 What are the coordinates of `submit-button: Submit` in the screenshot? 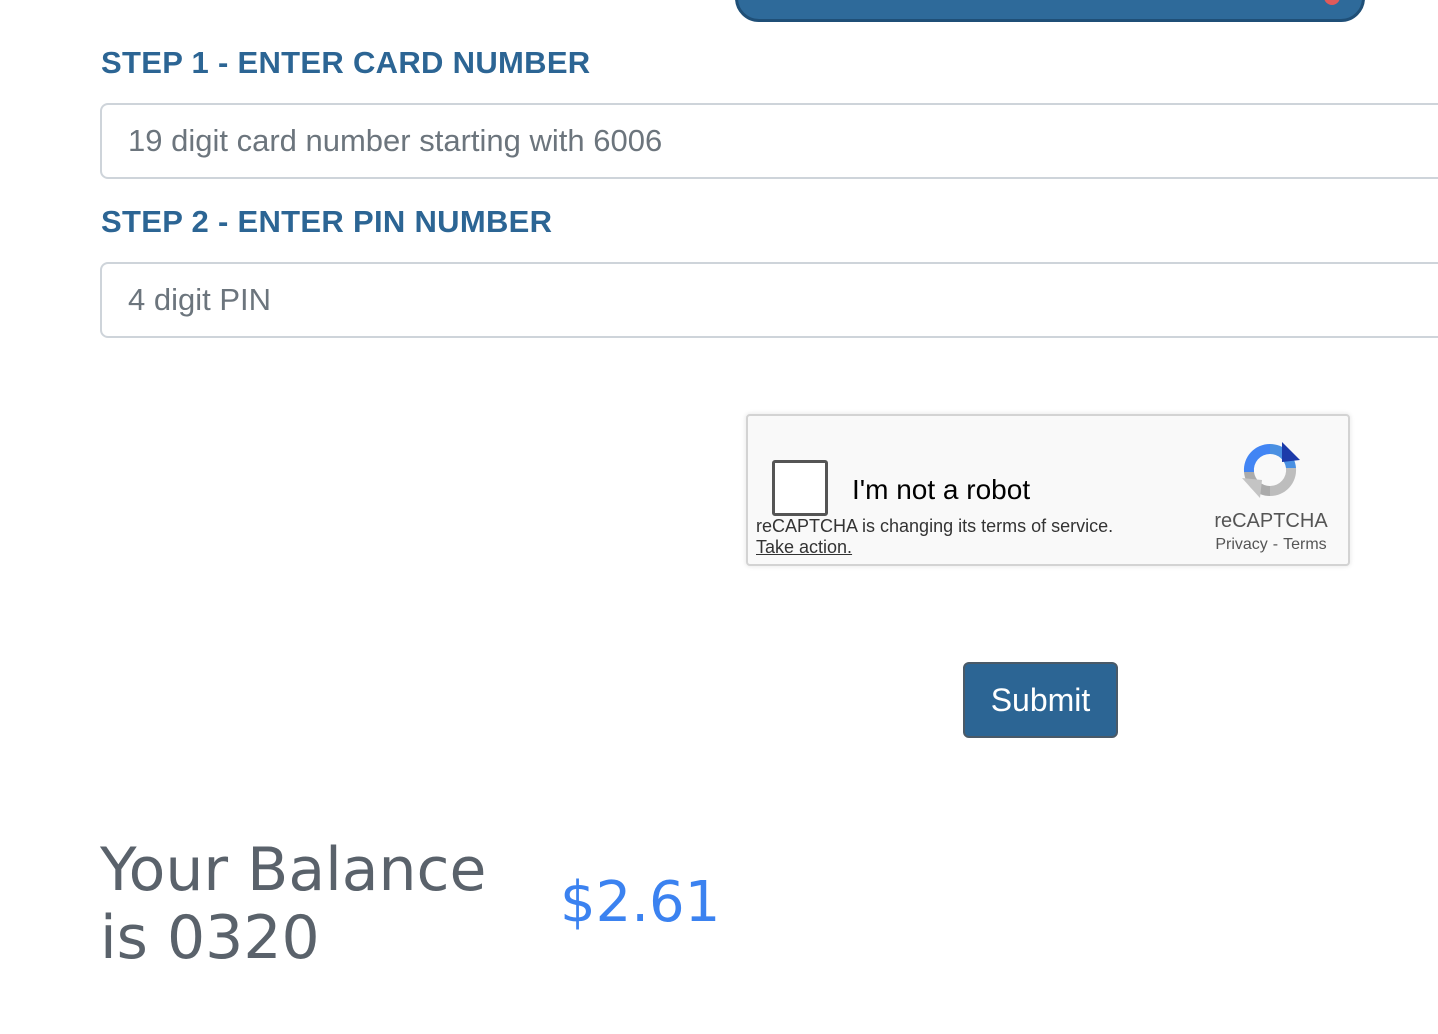 It's located at (1040, 700).